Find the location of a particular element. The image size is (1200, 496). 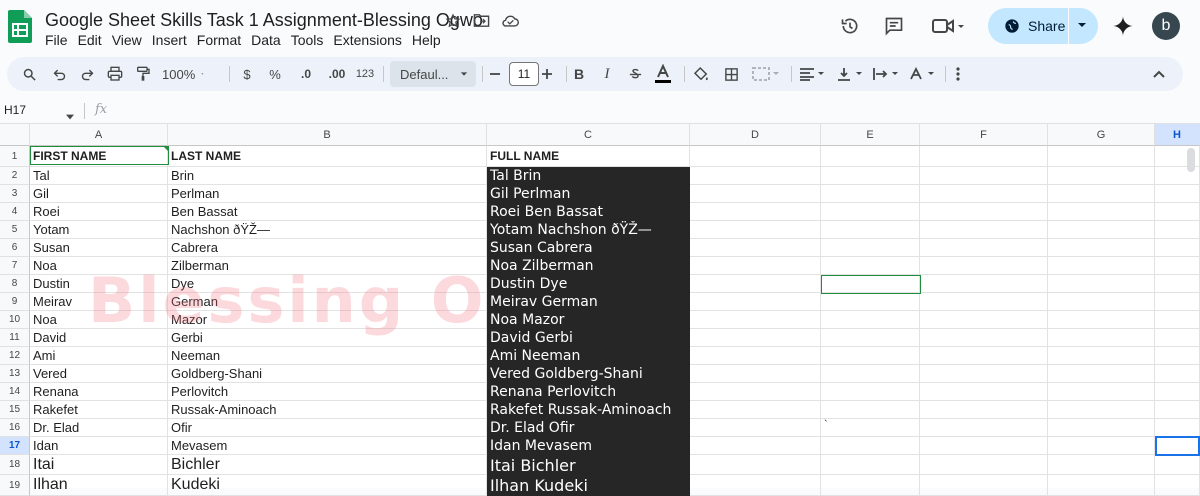

cell-c2: Tal Brin is located at coordinates (588, 176).